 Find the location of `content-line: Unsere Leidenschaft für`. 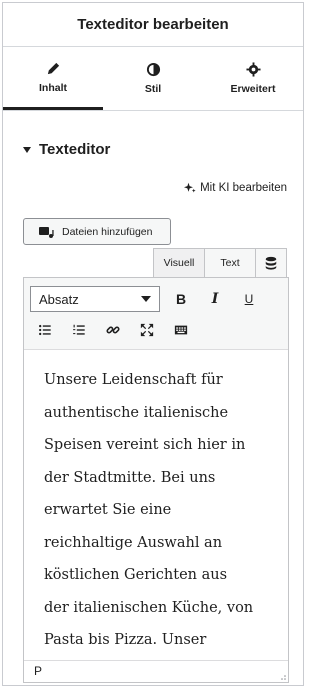

content-line: Unsere Leidenschaft für is located at coordinates (133, 380).